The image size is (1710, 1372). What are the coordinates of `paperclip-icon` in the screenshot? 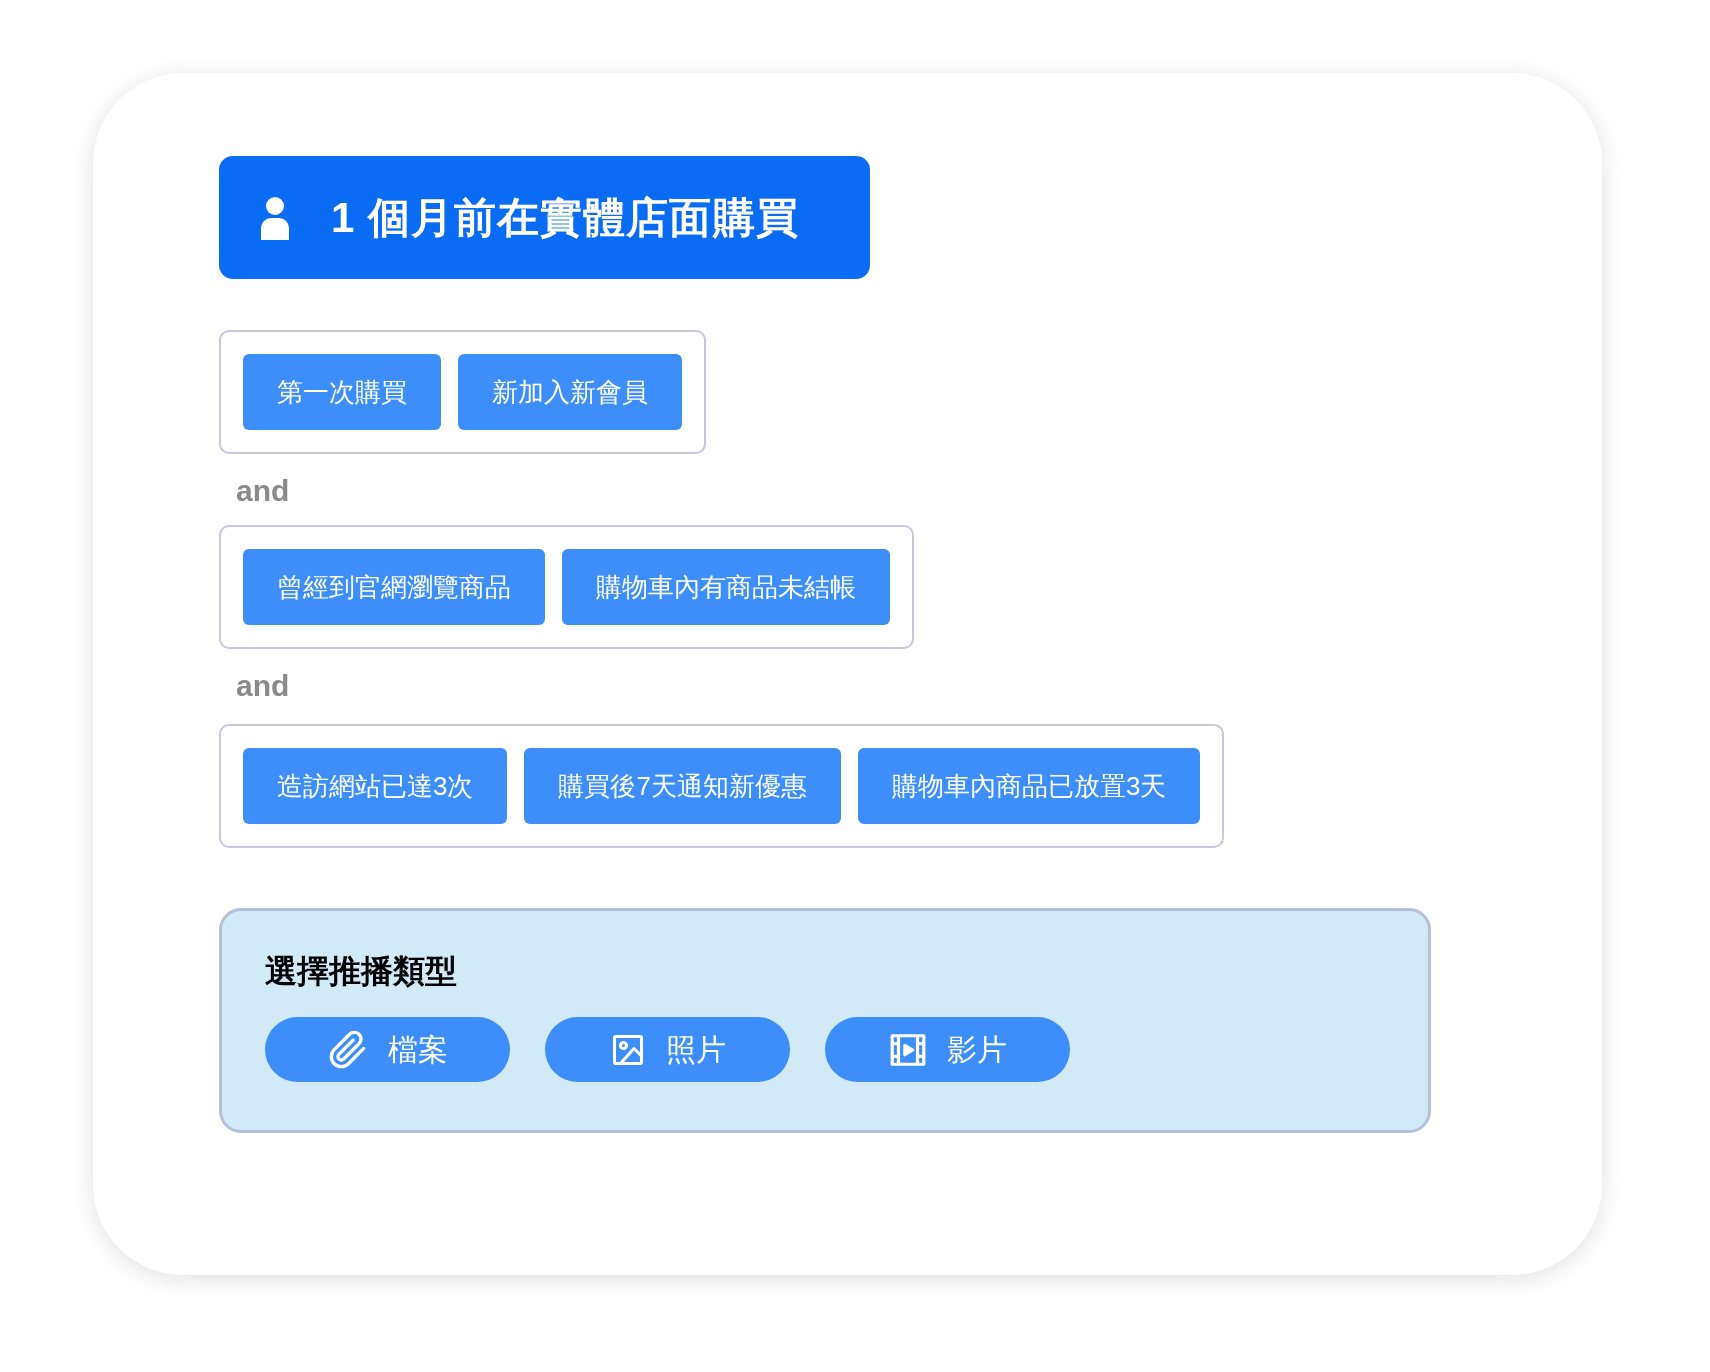 It's located at (347, 1049).